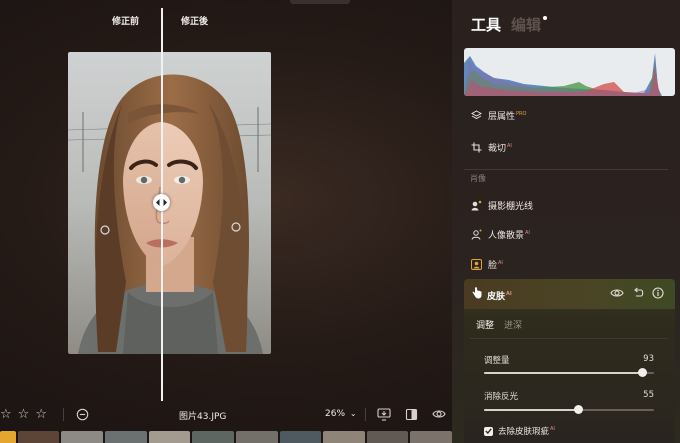  I want to click on compare-view-button, so click(411, 414).